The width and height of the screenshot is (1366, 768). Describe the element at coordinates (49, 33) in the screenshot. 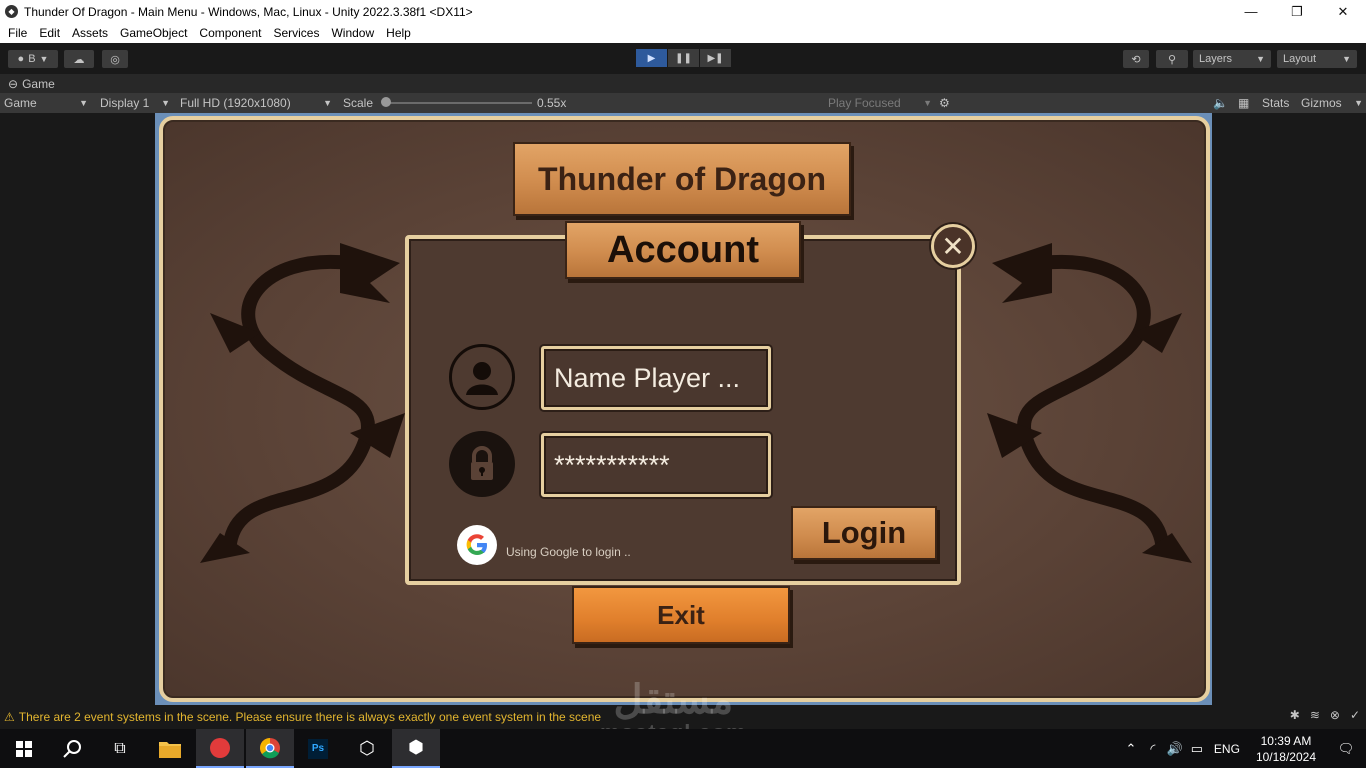

I see `menu-edit: Edit` at that location.